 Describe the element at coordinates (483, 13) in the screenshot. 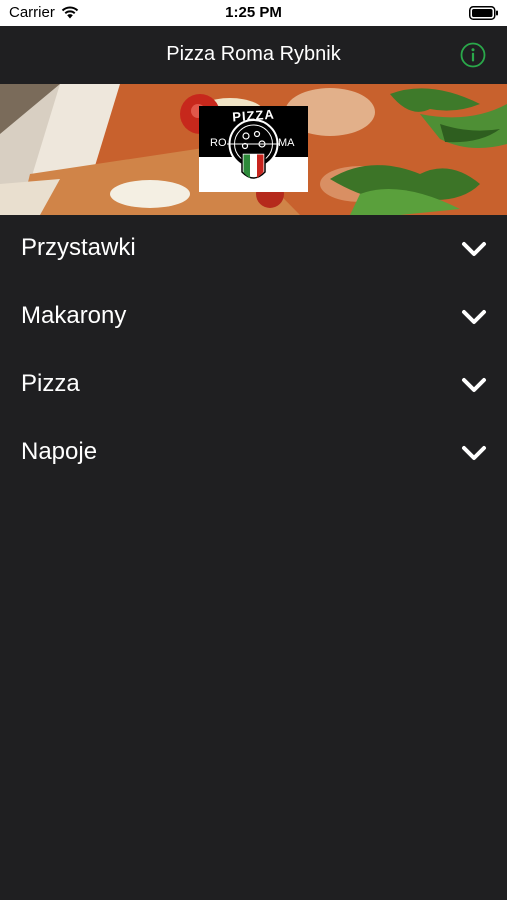

I see `battery-icon` at that location.